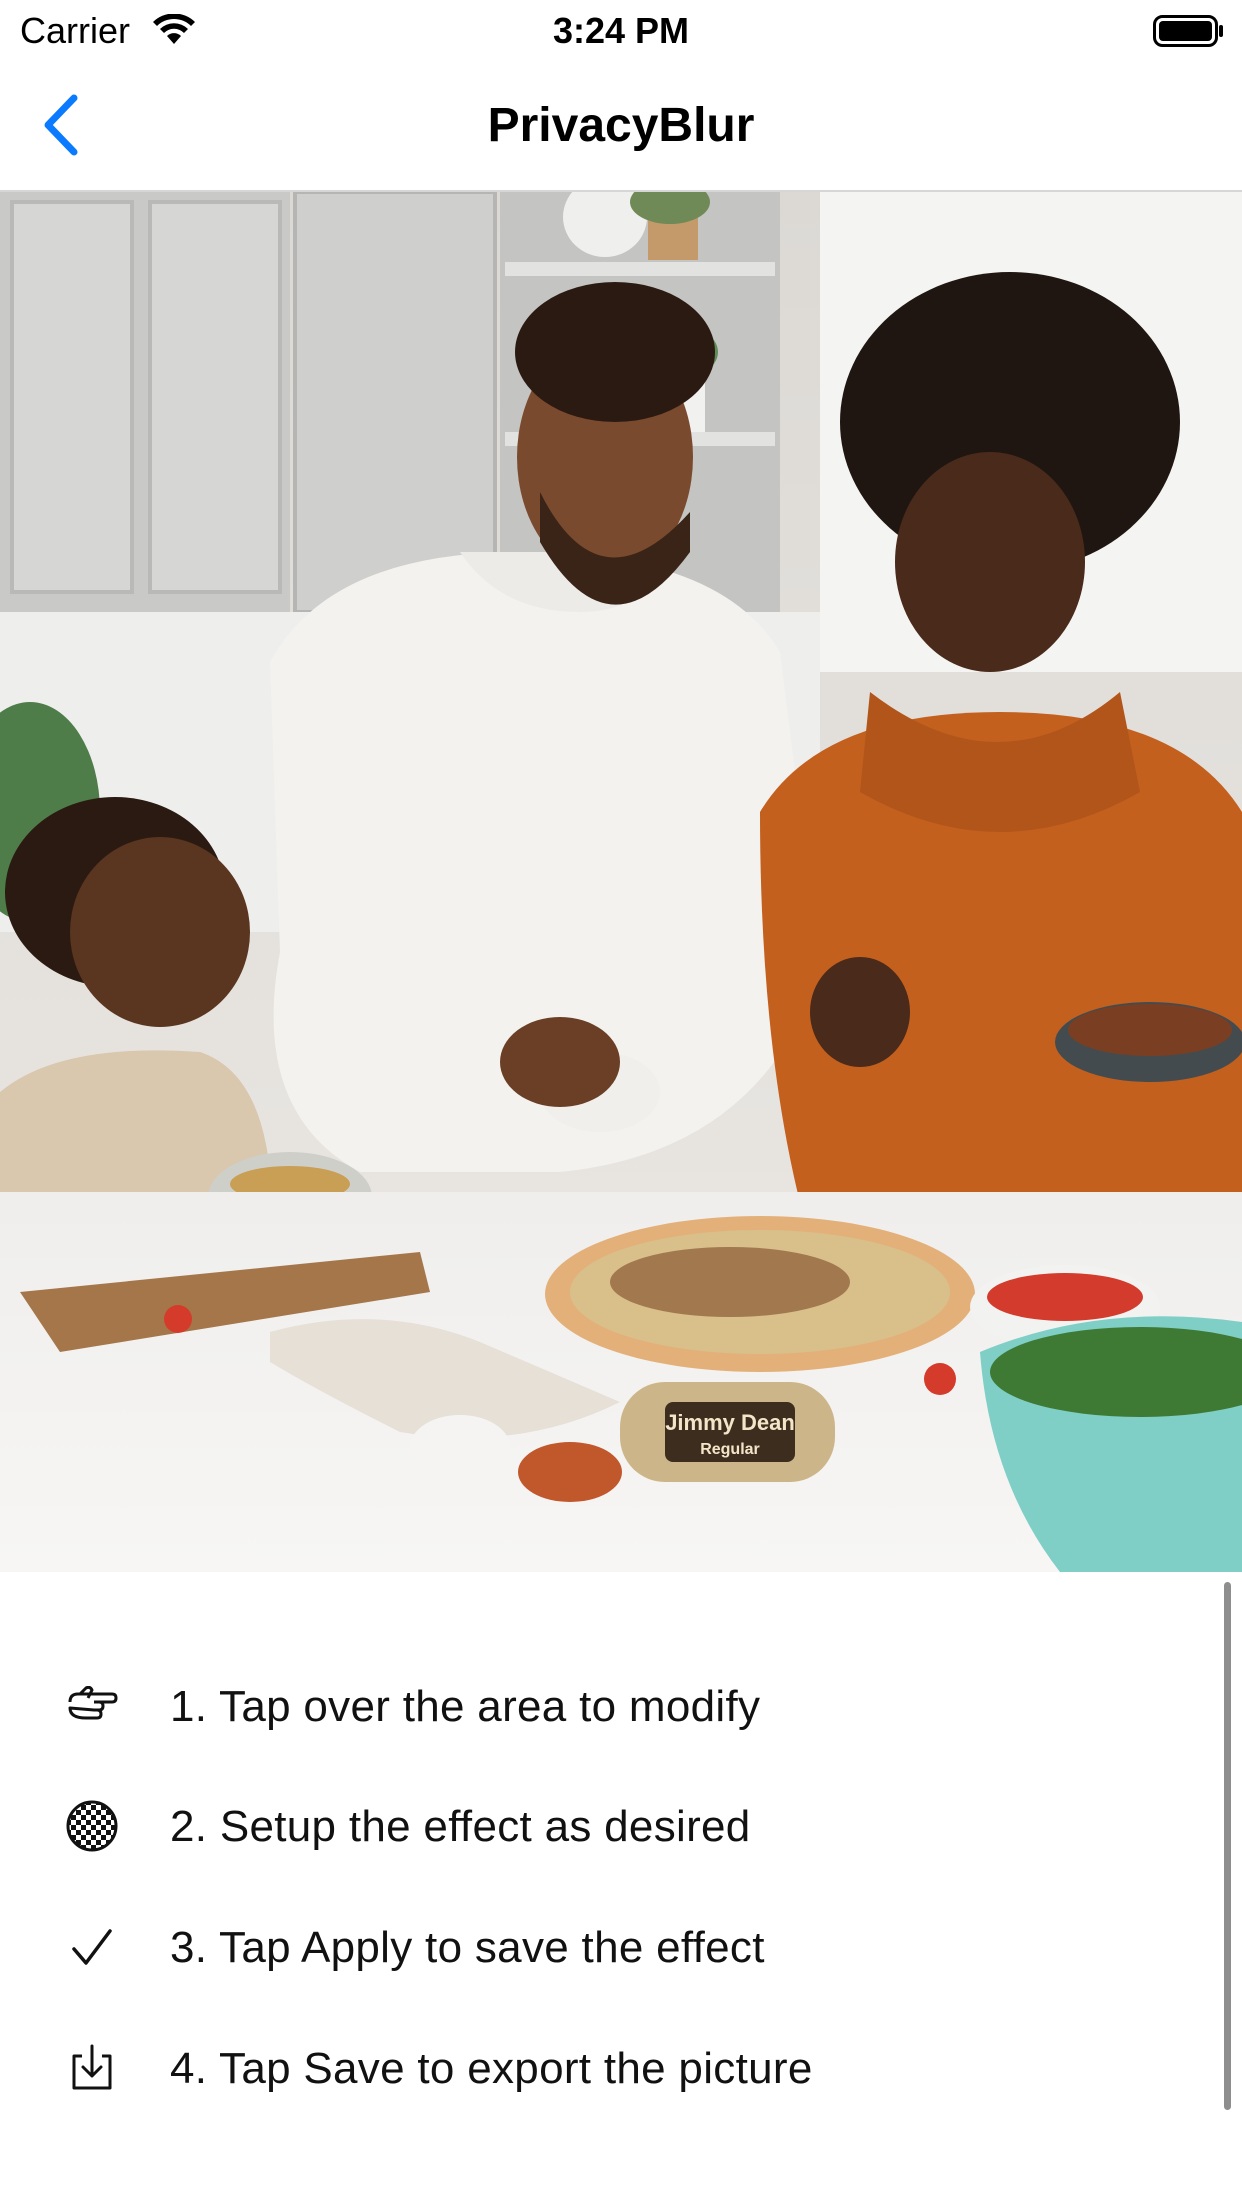  I want to click on step-setup-effect: 2. Setup the effect as desired, so click(600, 1826).